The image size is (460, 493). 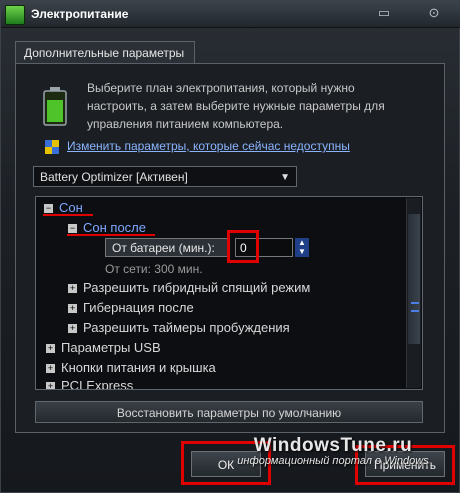 What do you see at coordinates (105, 52) in the screenshot?
I see `tab-advanced-settings: Дополнительные параметры` at bounding box center [105, 52].